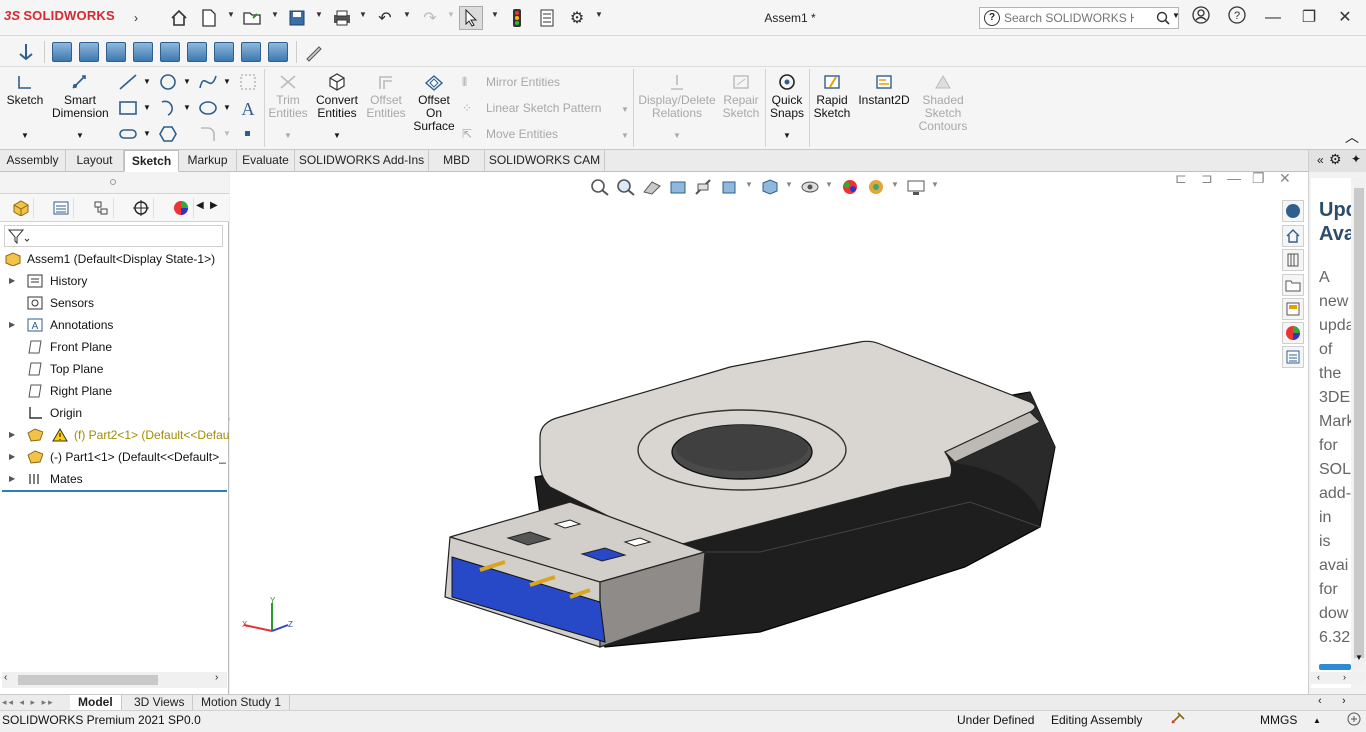 The image size is (1366, 732). What do you see at coordinates (337, 96) in the screenshot?
I see `convert-entities-button: Convert Entities` at bounding box center [337, 96].